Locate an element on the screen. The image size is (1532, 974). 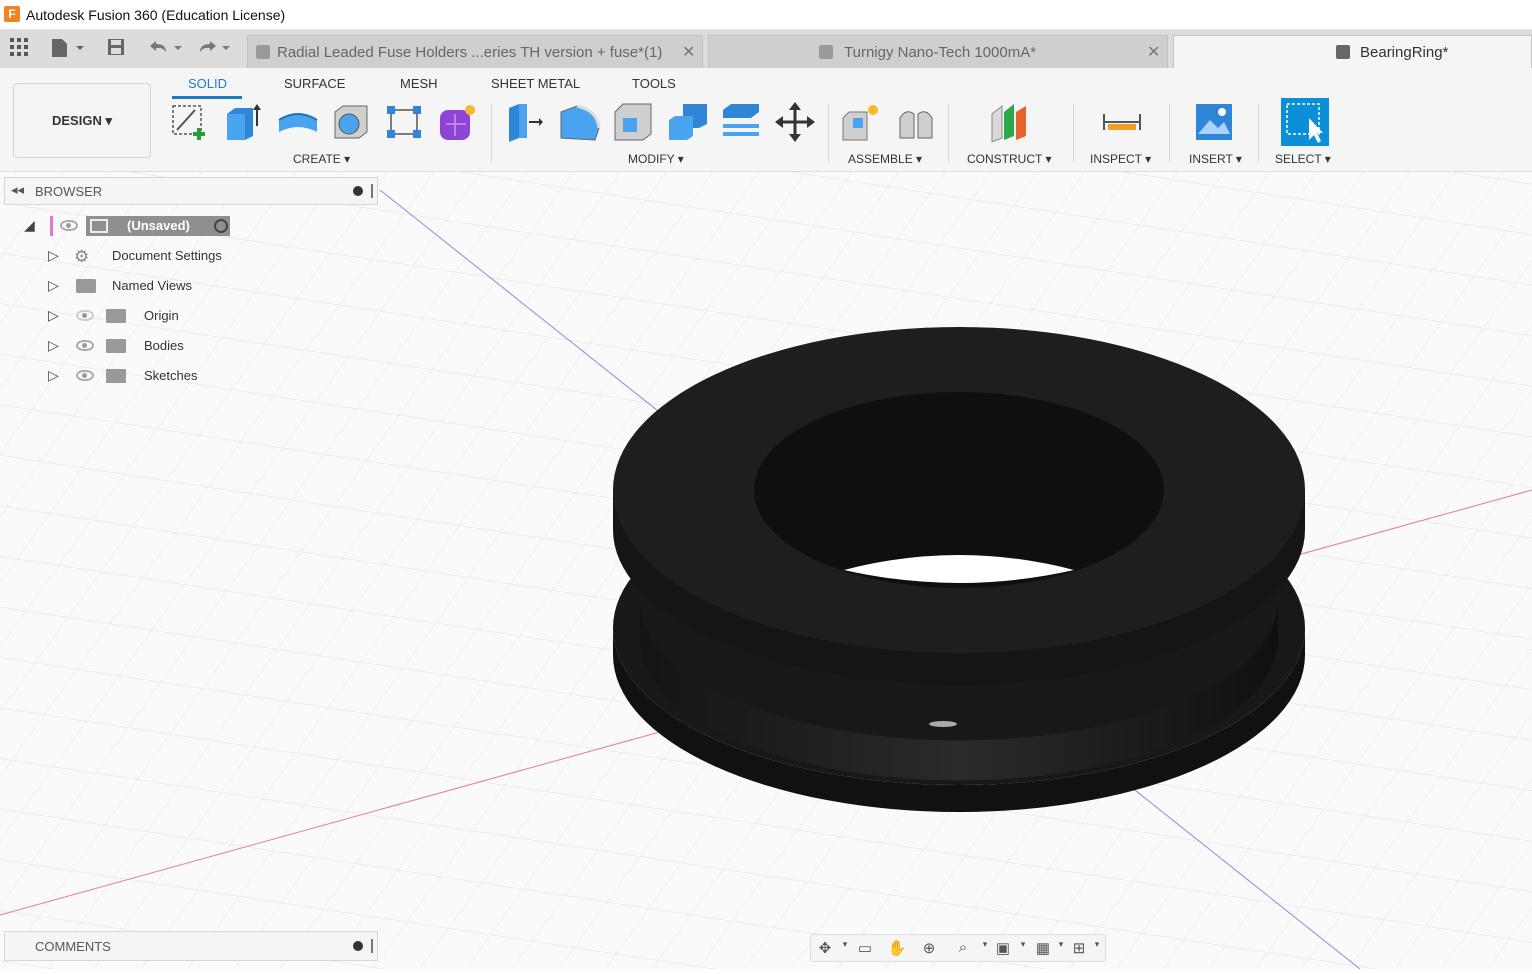
browser-root-row: ◢ (Unsaved) is located at coordinates (130, 226).